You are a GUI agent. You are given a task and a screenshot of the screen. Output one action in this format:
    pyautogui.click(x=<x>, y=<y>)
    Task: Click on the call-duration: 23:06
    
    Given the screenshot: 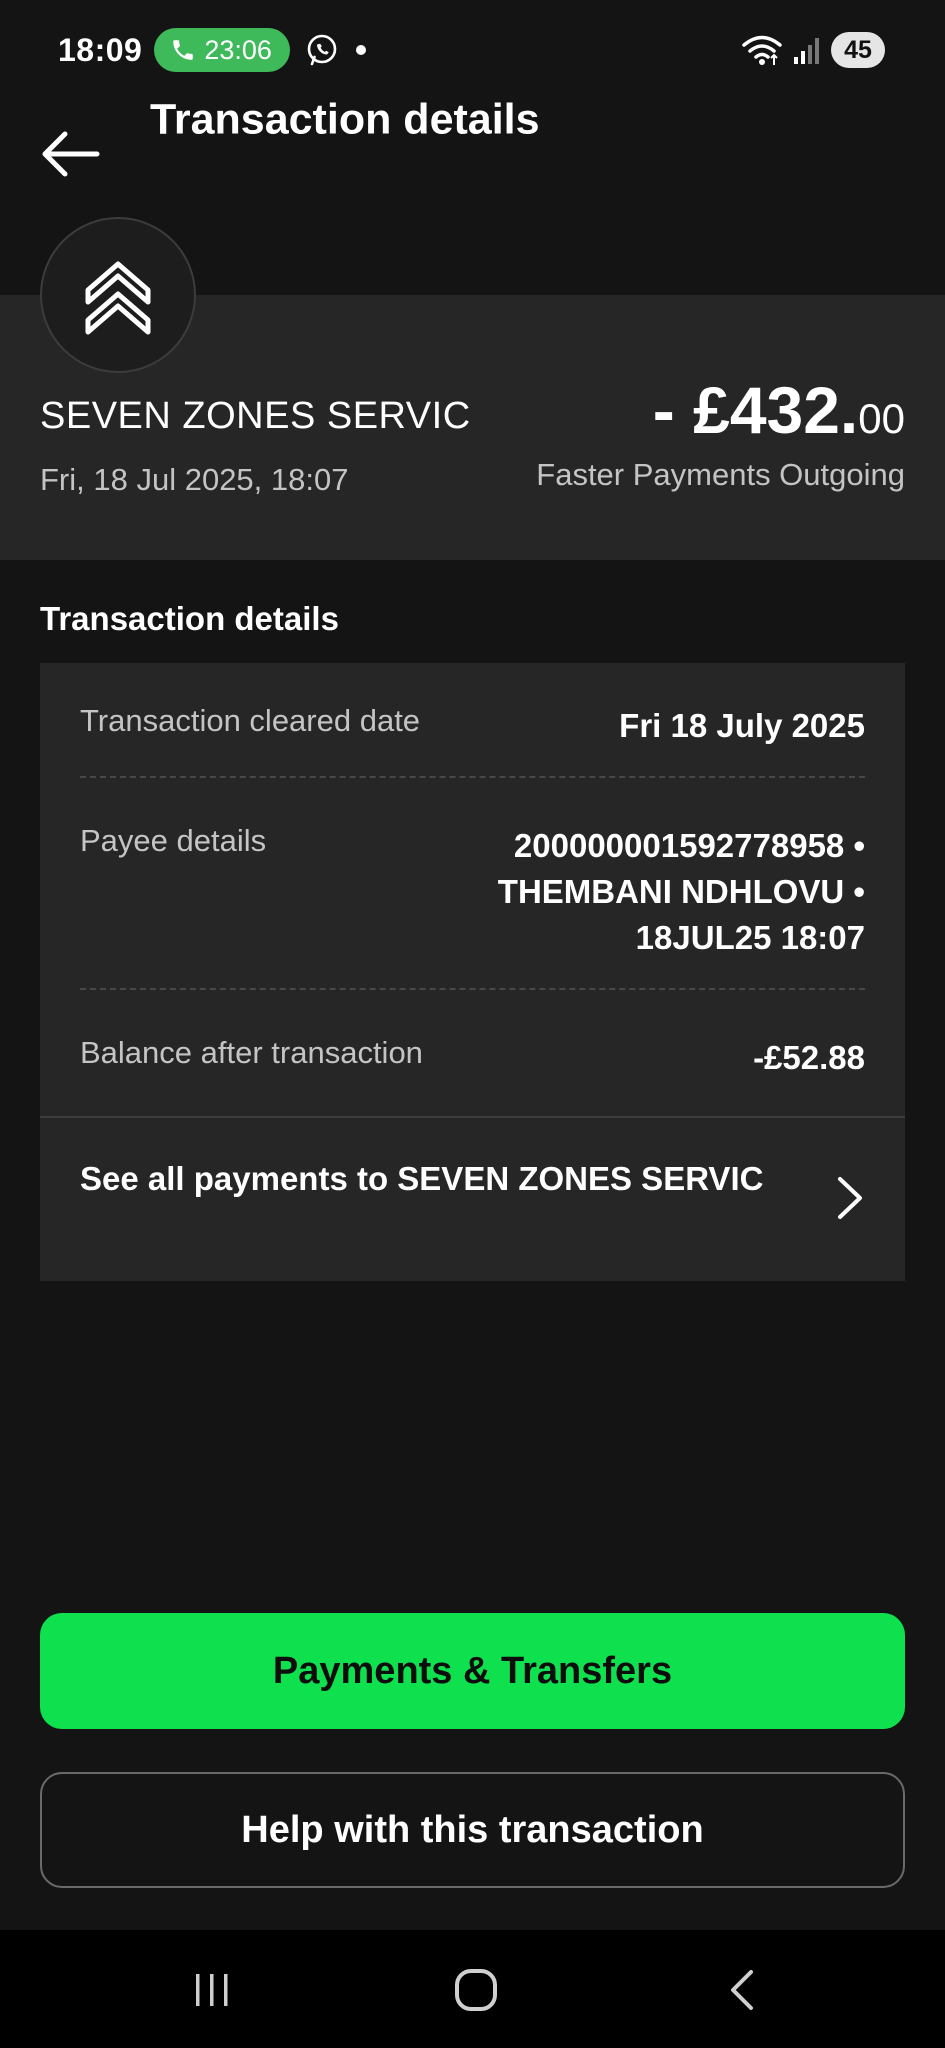 What is the action you would take?
    pyautogui.click(x=238, y=49)
    